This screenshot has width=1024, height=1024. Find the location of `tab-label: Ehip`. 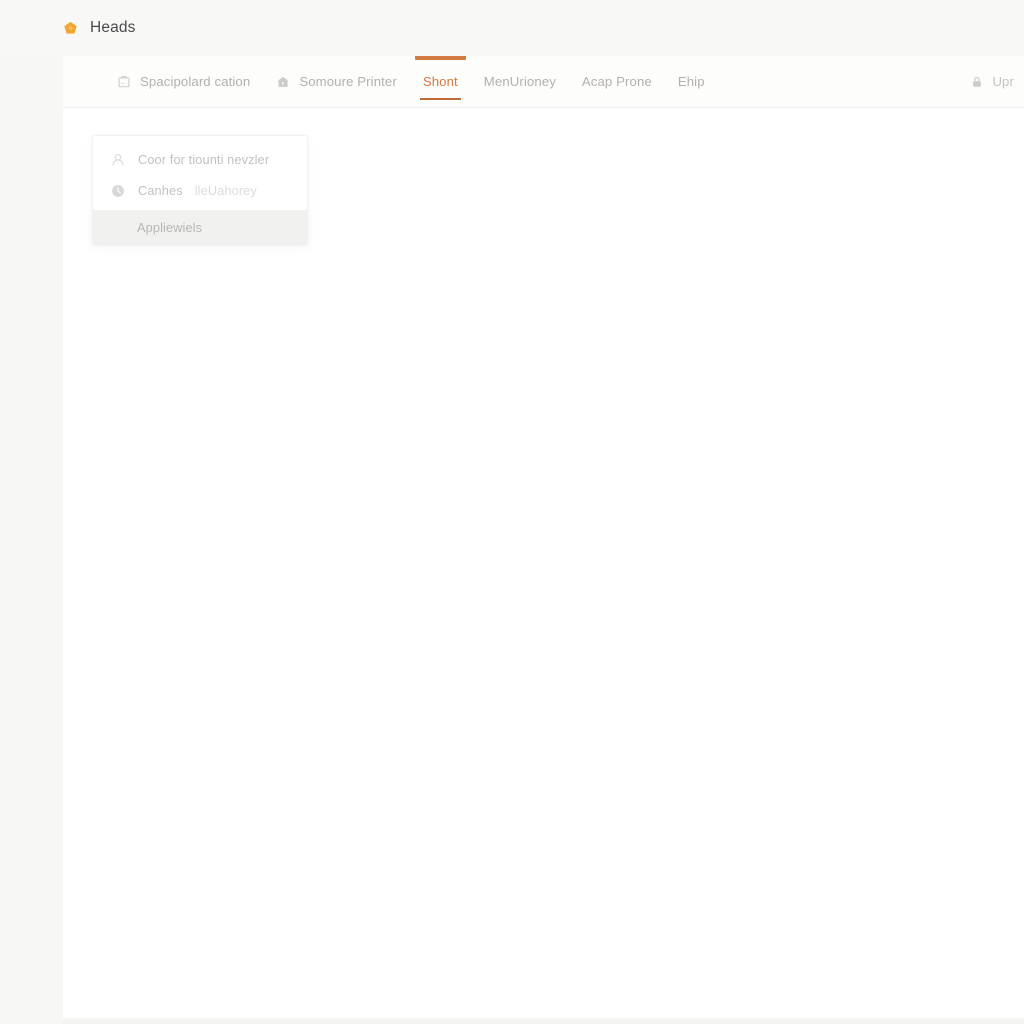

tab-label: Ehip is located at coordinates (691, 81).